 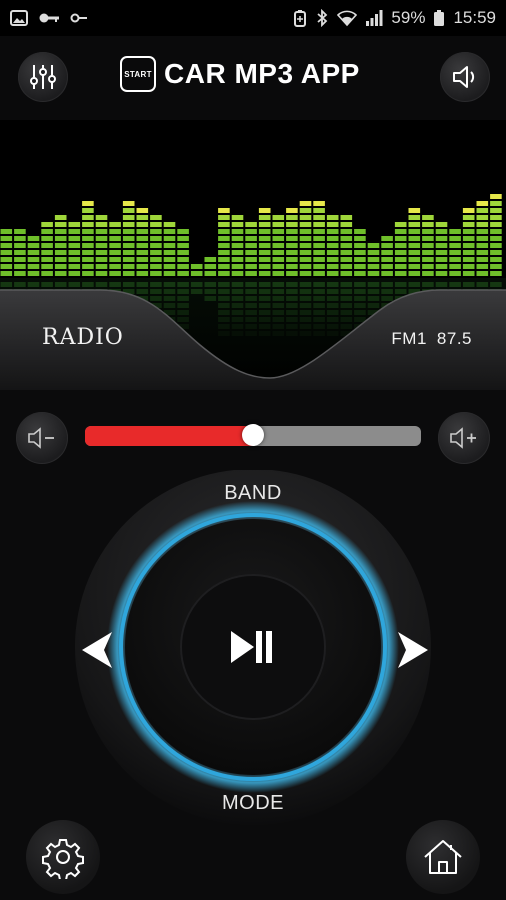 I want to click on battery-saver-icon, so click(x=300, y=18).